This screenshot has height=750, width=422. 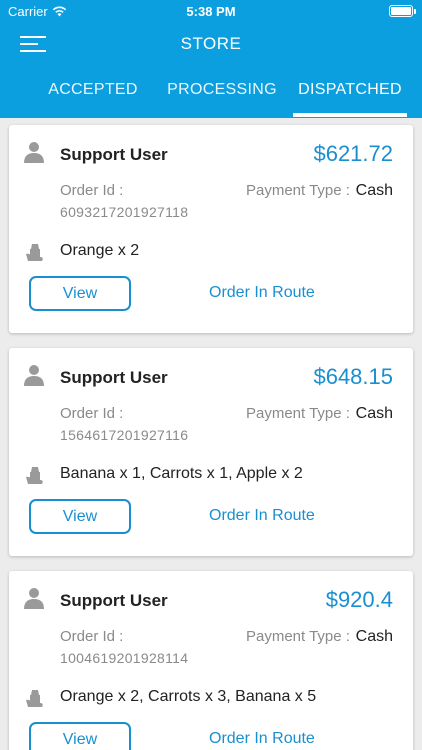 I want to click on order-id-value: 1004619201928114, so click(x=124, y=658).